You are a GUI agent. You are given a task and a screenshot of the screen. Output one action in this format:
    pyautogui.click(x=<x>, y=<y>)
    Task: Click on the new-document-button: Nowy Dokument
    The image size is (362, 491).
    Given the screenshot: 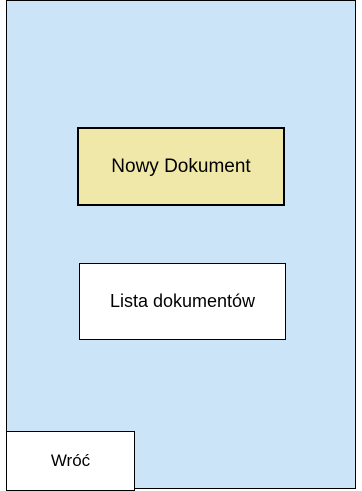 What is the action you would take?
    pyautogui.click(x=181, y=166)
    